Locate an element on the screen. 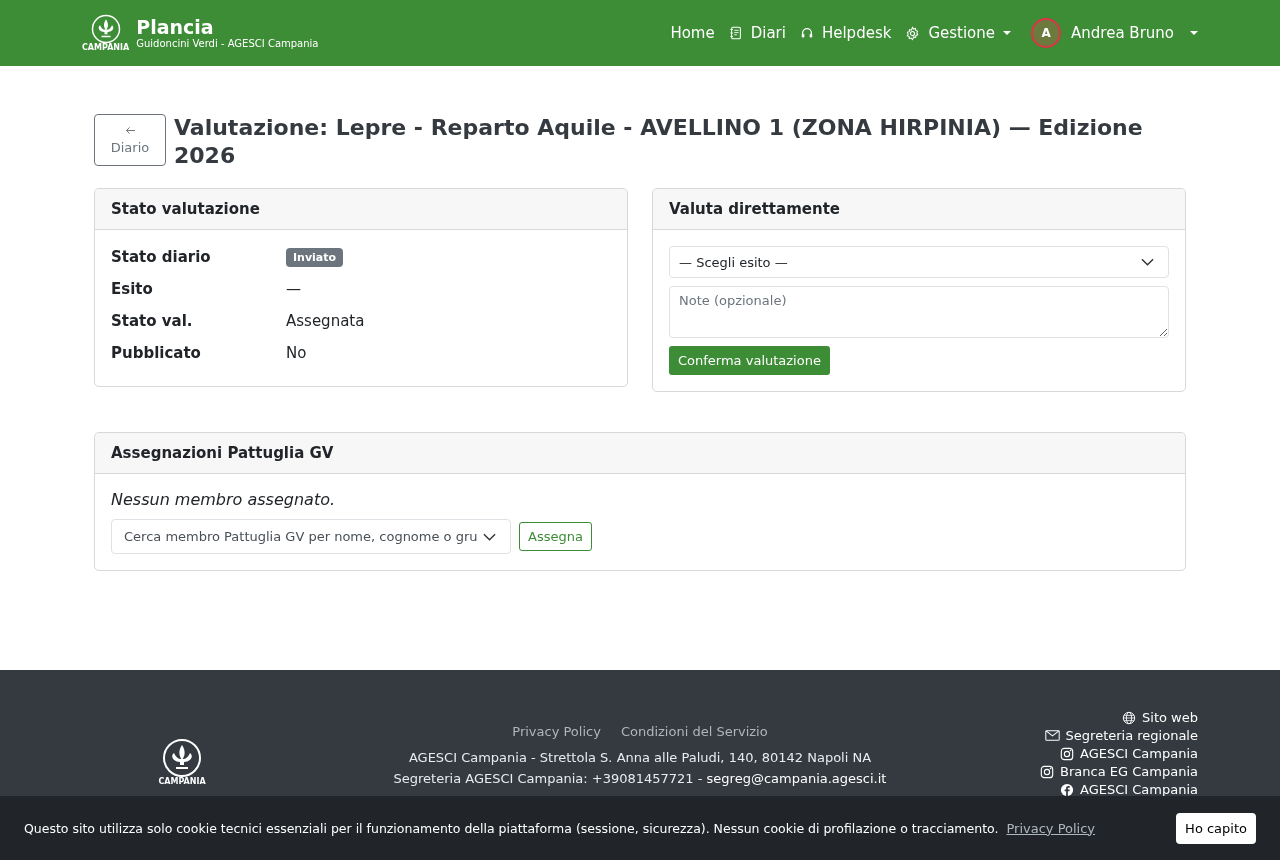 The width and height of the screenshot is (1280, 860). back-arrow-icon is located at coordinates (130, 130).